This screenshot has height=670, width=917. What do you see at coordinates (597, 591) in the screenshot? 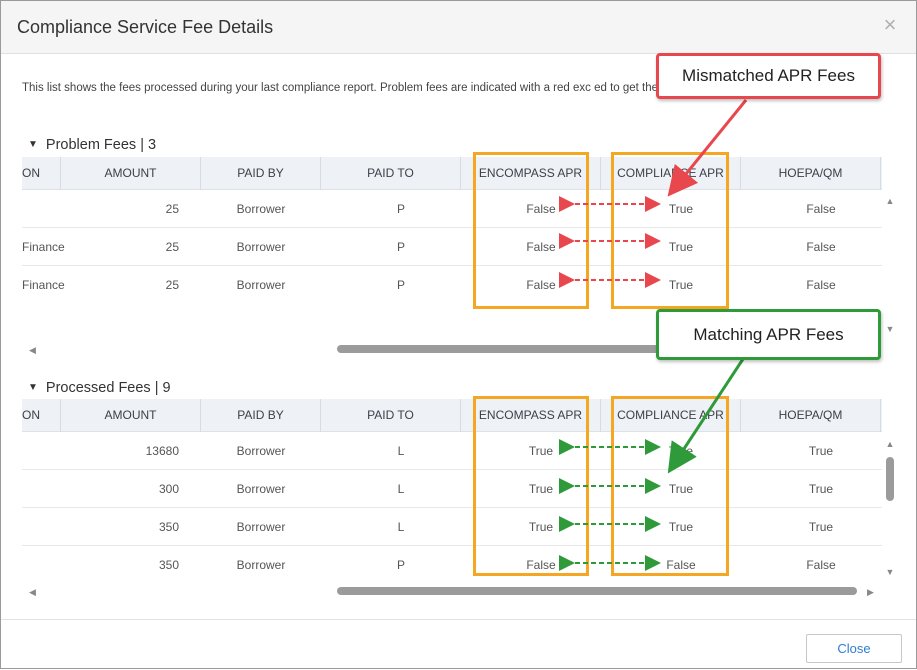
I see `processed-horizontal-scrollbar` at bounding box center [597, 591].